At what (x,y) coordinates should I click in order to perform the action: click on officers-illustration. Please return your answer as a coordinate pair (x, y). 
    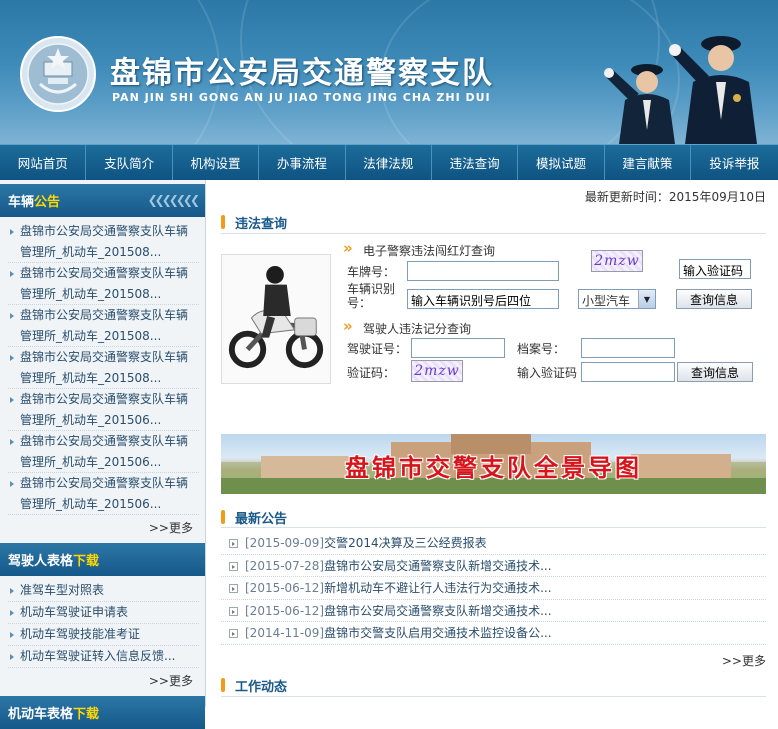
    Looking at the image, I should click on (680, 90).